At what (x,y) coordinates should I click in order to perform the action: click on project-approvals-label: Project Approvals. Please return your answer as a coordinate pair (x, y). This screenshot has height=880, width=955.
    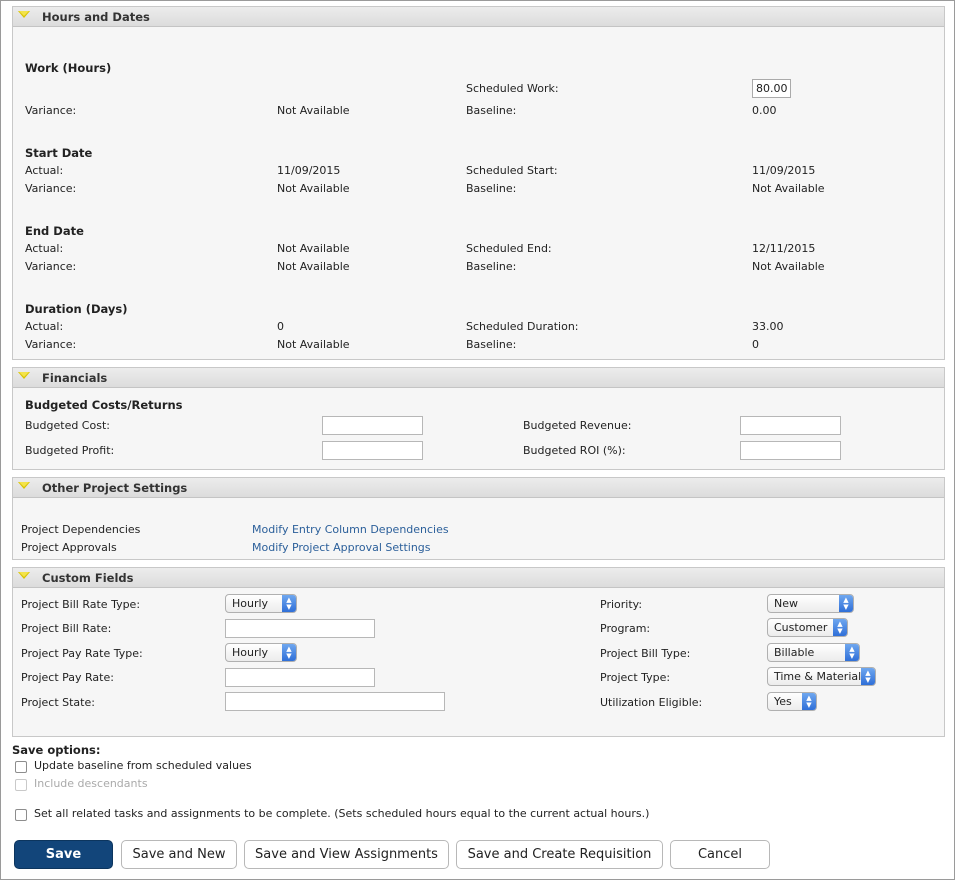
    Looking at the image, I should click on (69, 547).